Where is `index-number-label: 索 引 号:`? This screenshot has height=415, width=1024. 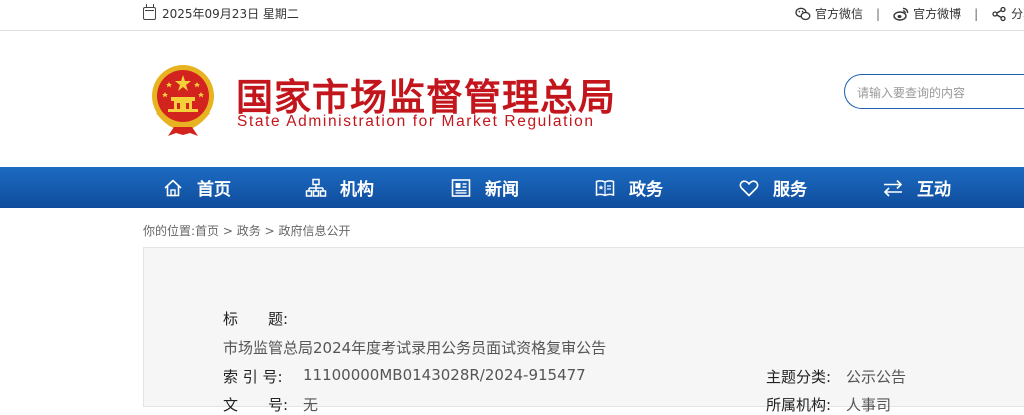
index-number-label: 索 引 号: is located at coordinates (253, 377).